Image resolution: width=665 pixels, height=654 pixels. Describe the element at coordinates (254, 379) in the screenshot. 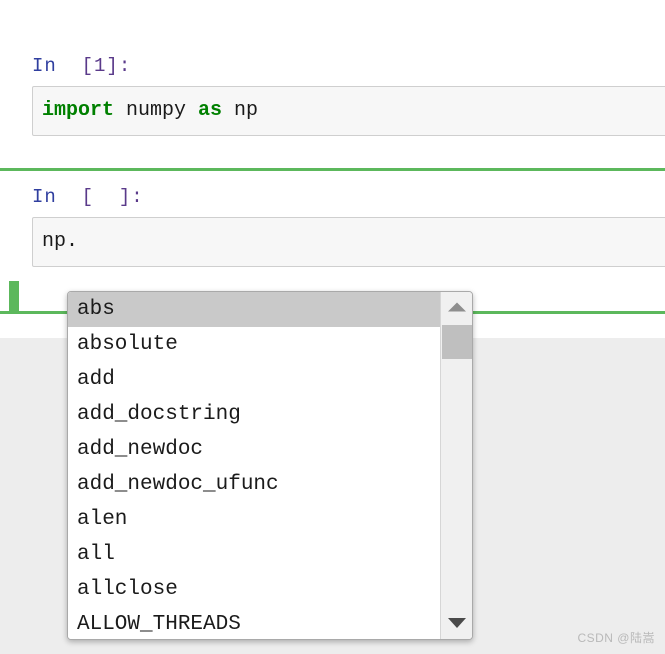

I see `completion-item: add` at that location.